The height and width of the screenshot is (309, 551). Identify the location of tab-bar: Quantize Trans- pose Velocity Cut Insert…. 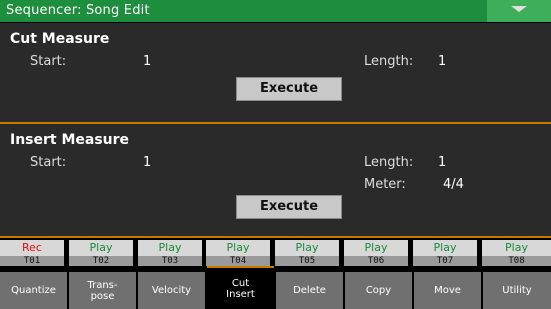
(275, 287).